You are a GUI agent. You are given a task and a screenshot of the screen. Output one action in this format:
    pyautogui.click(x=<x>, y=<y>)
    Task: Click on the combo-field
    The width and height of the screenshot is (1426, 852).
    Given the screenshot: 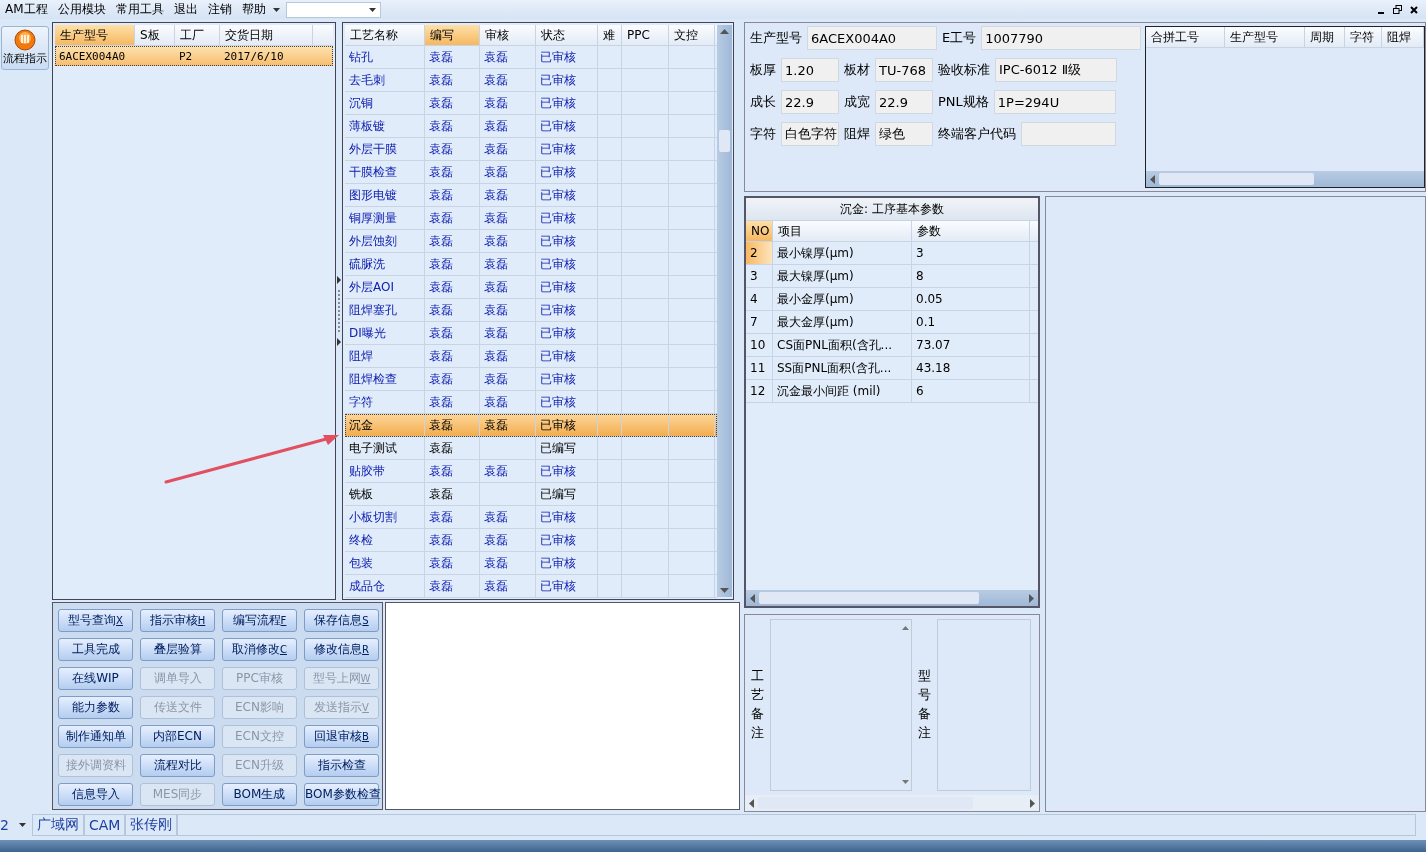 What is the action you would take?
    pyautogui.click(x=333, y=9)
    